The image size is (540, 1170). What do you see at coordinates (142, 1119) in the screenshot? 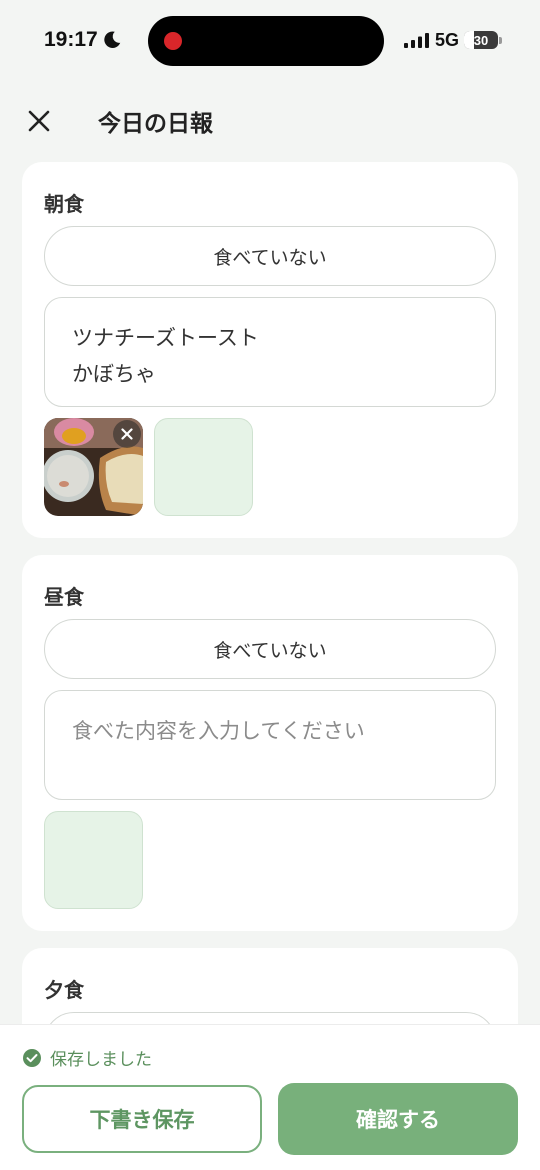
I see `save-draft-button: 下書き保存` at bounding box center [142, 1119].